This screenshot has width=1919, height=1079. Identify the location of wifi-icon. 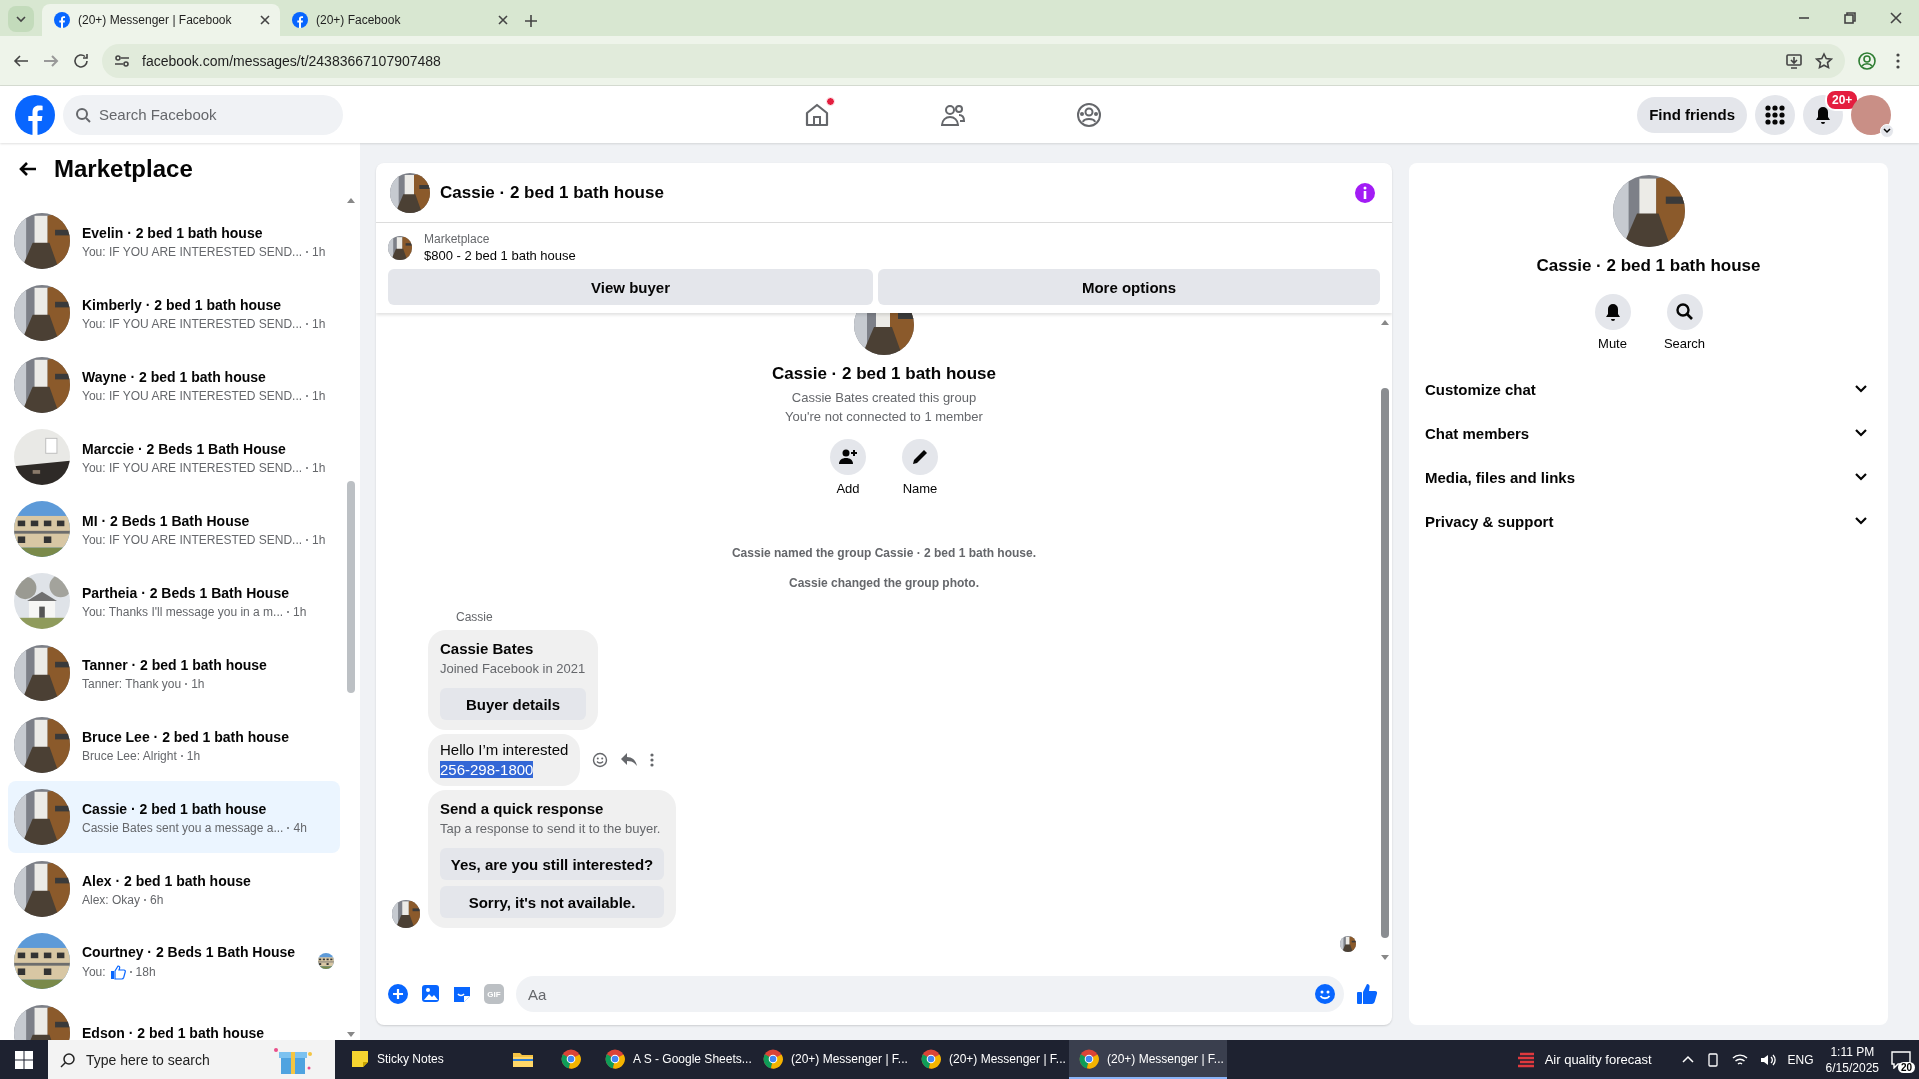
(1739, 1059).